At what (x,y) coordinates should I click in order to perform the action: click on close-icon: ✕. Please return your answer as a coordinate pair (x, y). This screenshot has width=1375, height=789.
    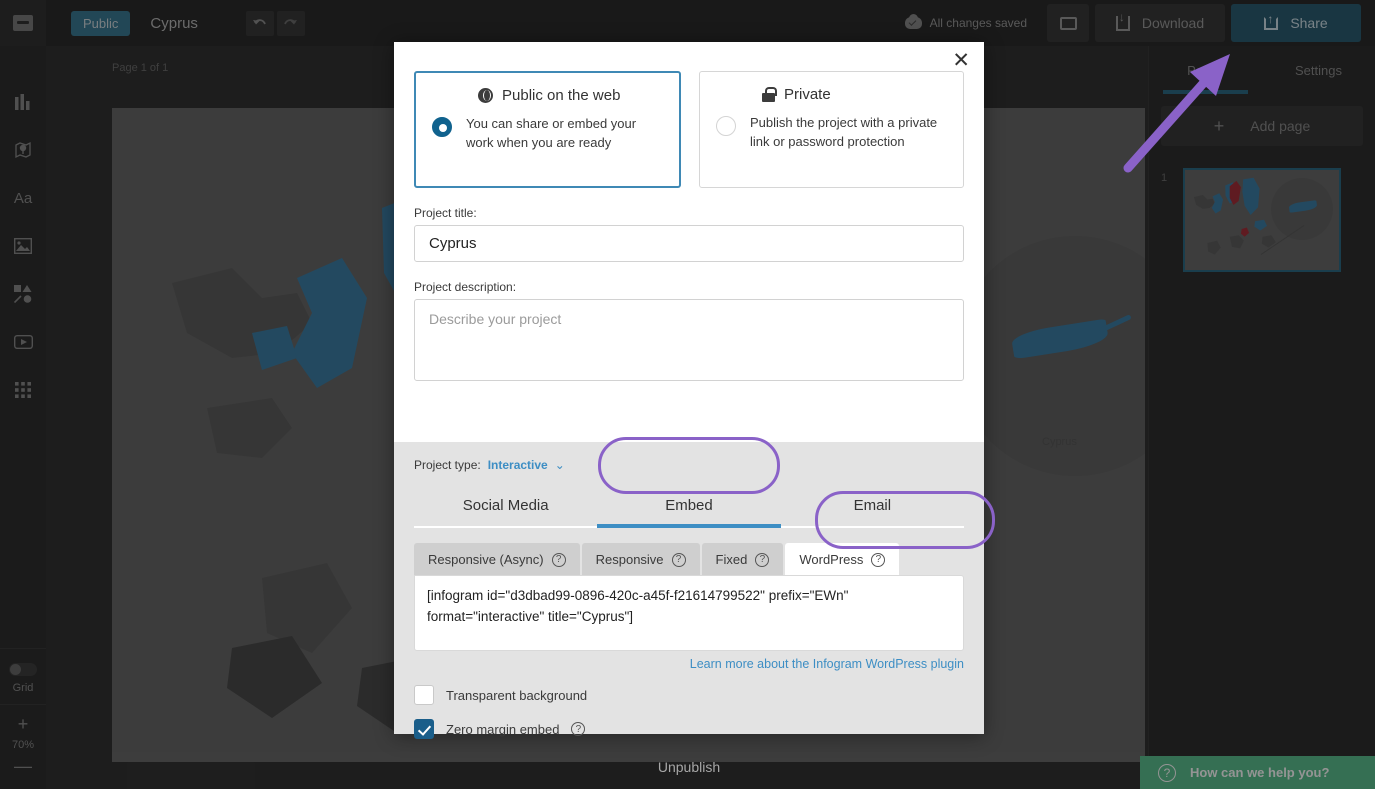
    Looking at the image, I should click on (961, 60).